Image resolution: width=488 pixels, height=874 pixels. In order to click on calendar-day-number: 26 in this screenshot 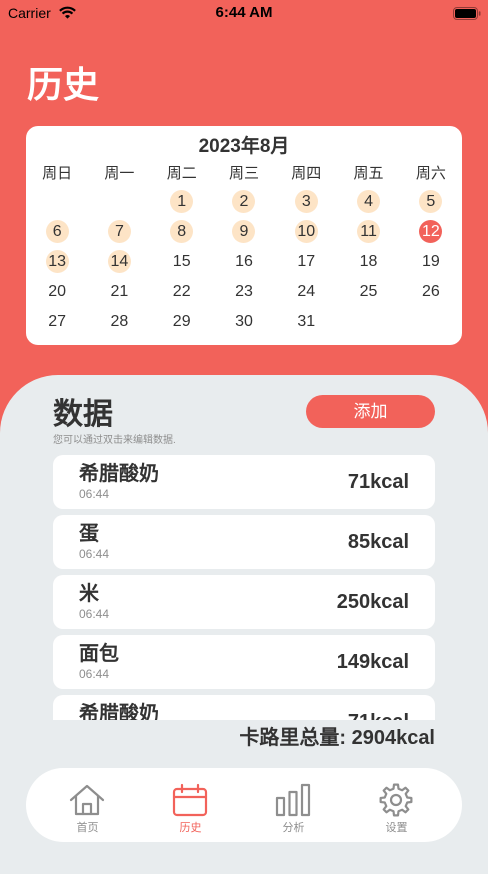, I will do `click(430, 291)`.